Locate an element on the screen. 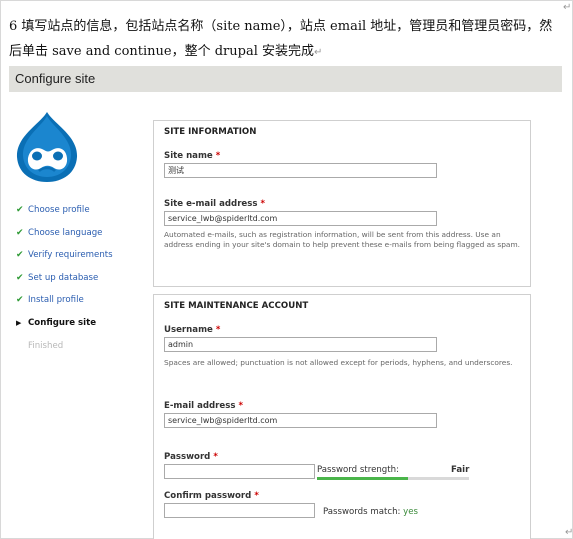  site-name-label: Site name * is located at coordinates (192, 156).